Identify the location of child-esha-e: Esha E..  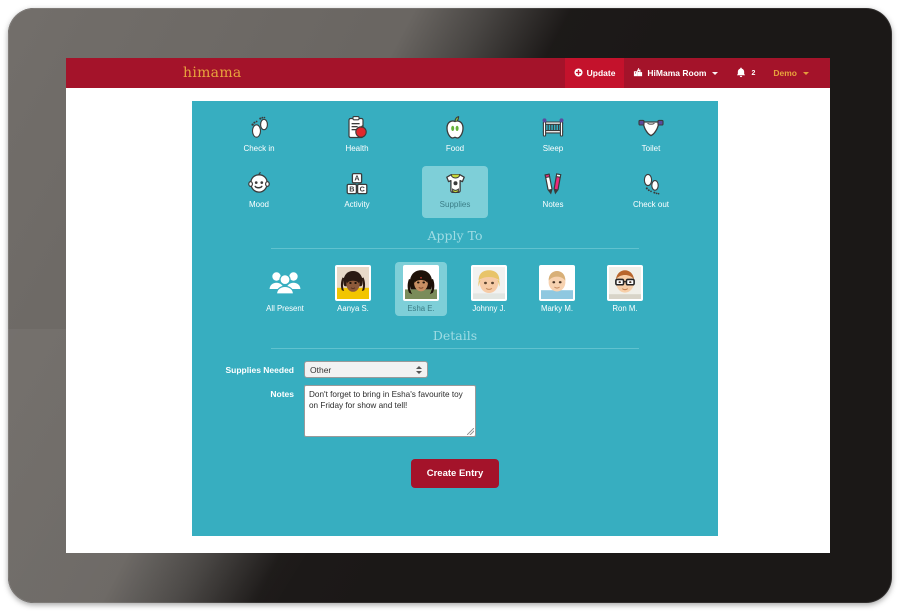
(421, 289).